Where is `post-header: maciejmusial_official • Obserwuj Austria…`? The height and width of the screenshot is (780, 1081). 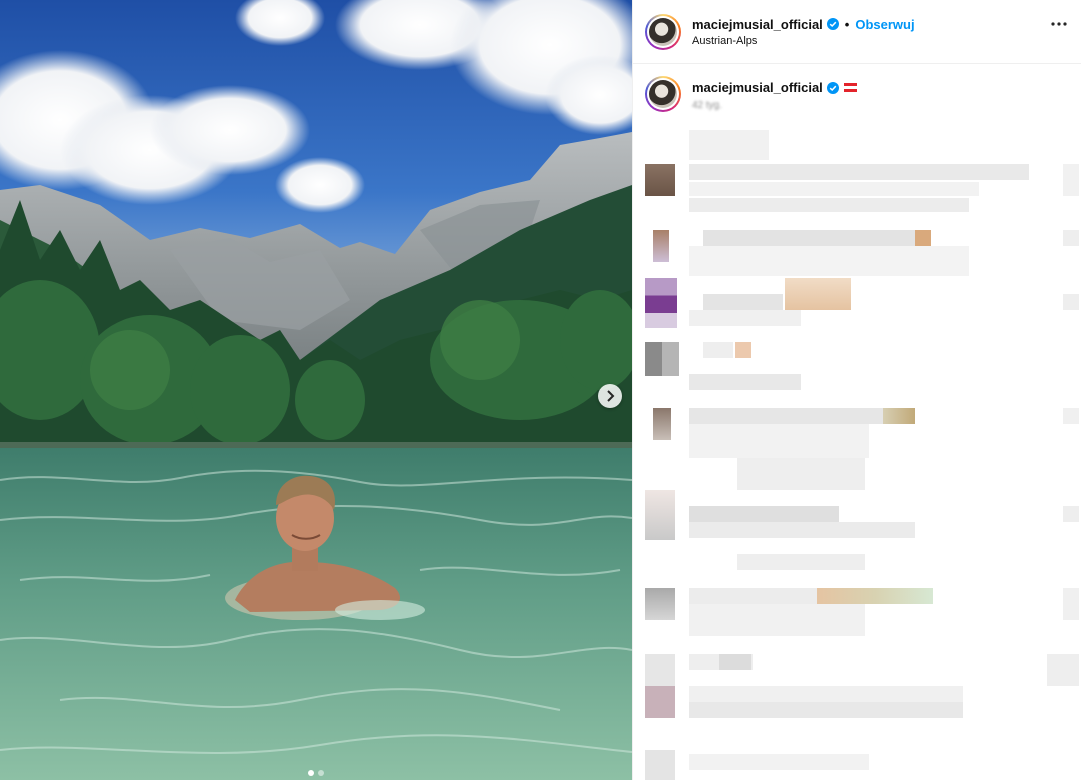
post-header: maciejmusial_official • Obserwuj Austria… is located at coordinates (857, 32).